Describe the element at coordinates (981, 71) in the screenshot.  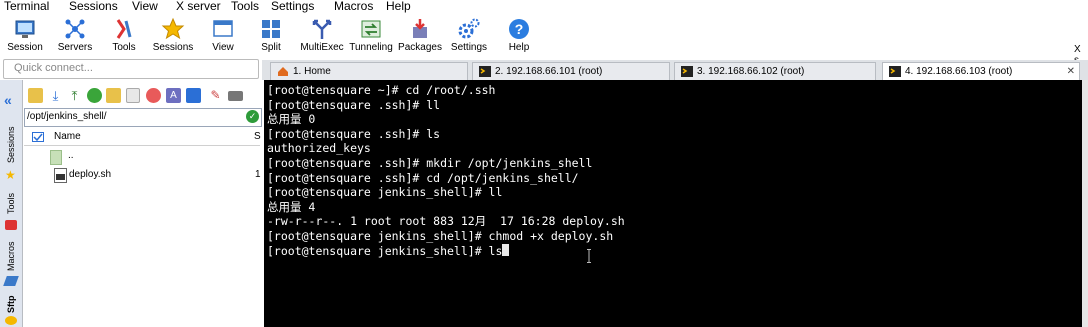
I see `tab-session-103: 4. 192.168.66.103 (root) ✕` at that location.